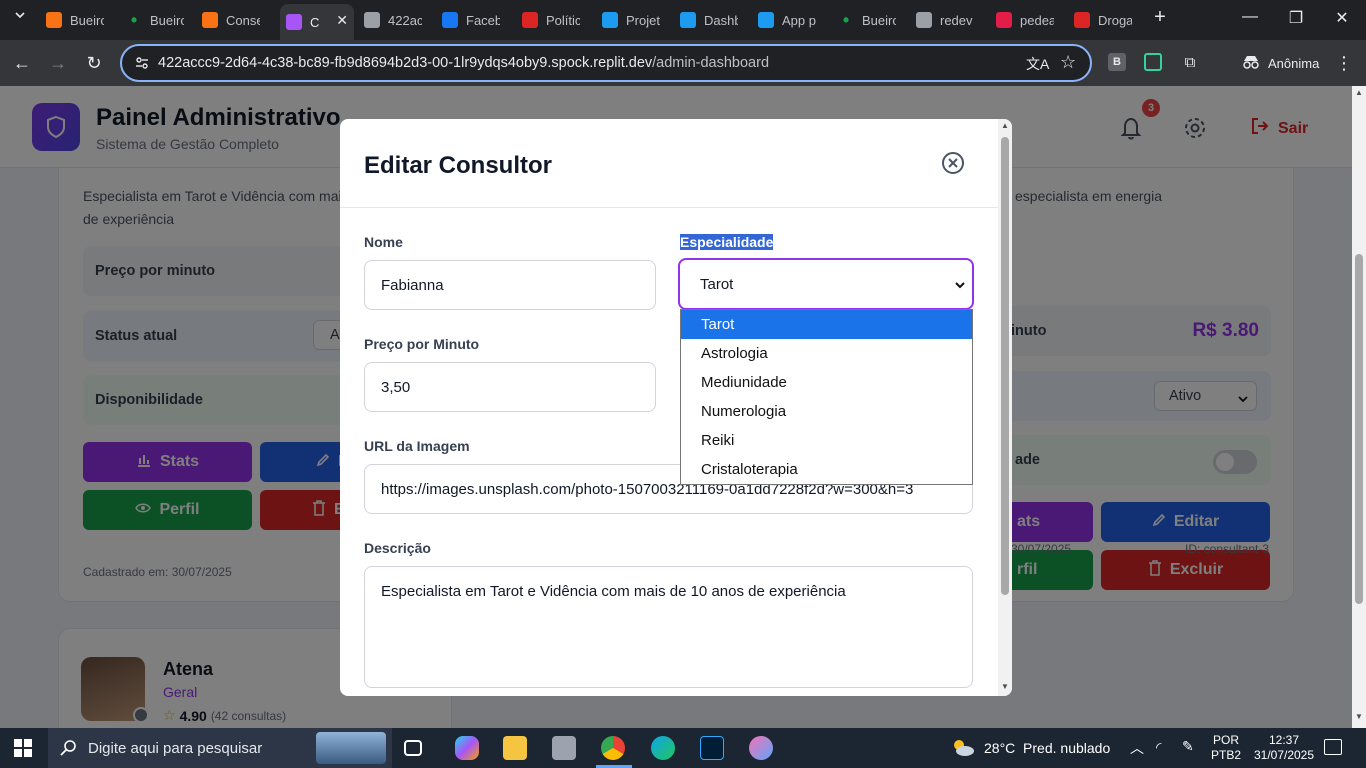 This screenshot has width=1366, height=768. What do you see at coordinates (826, 353) in the screenshot?
I see `specialty-option: Astrologia` at bounding box center [826, 353].